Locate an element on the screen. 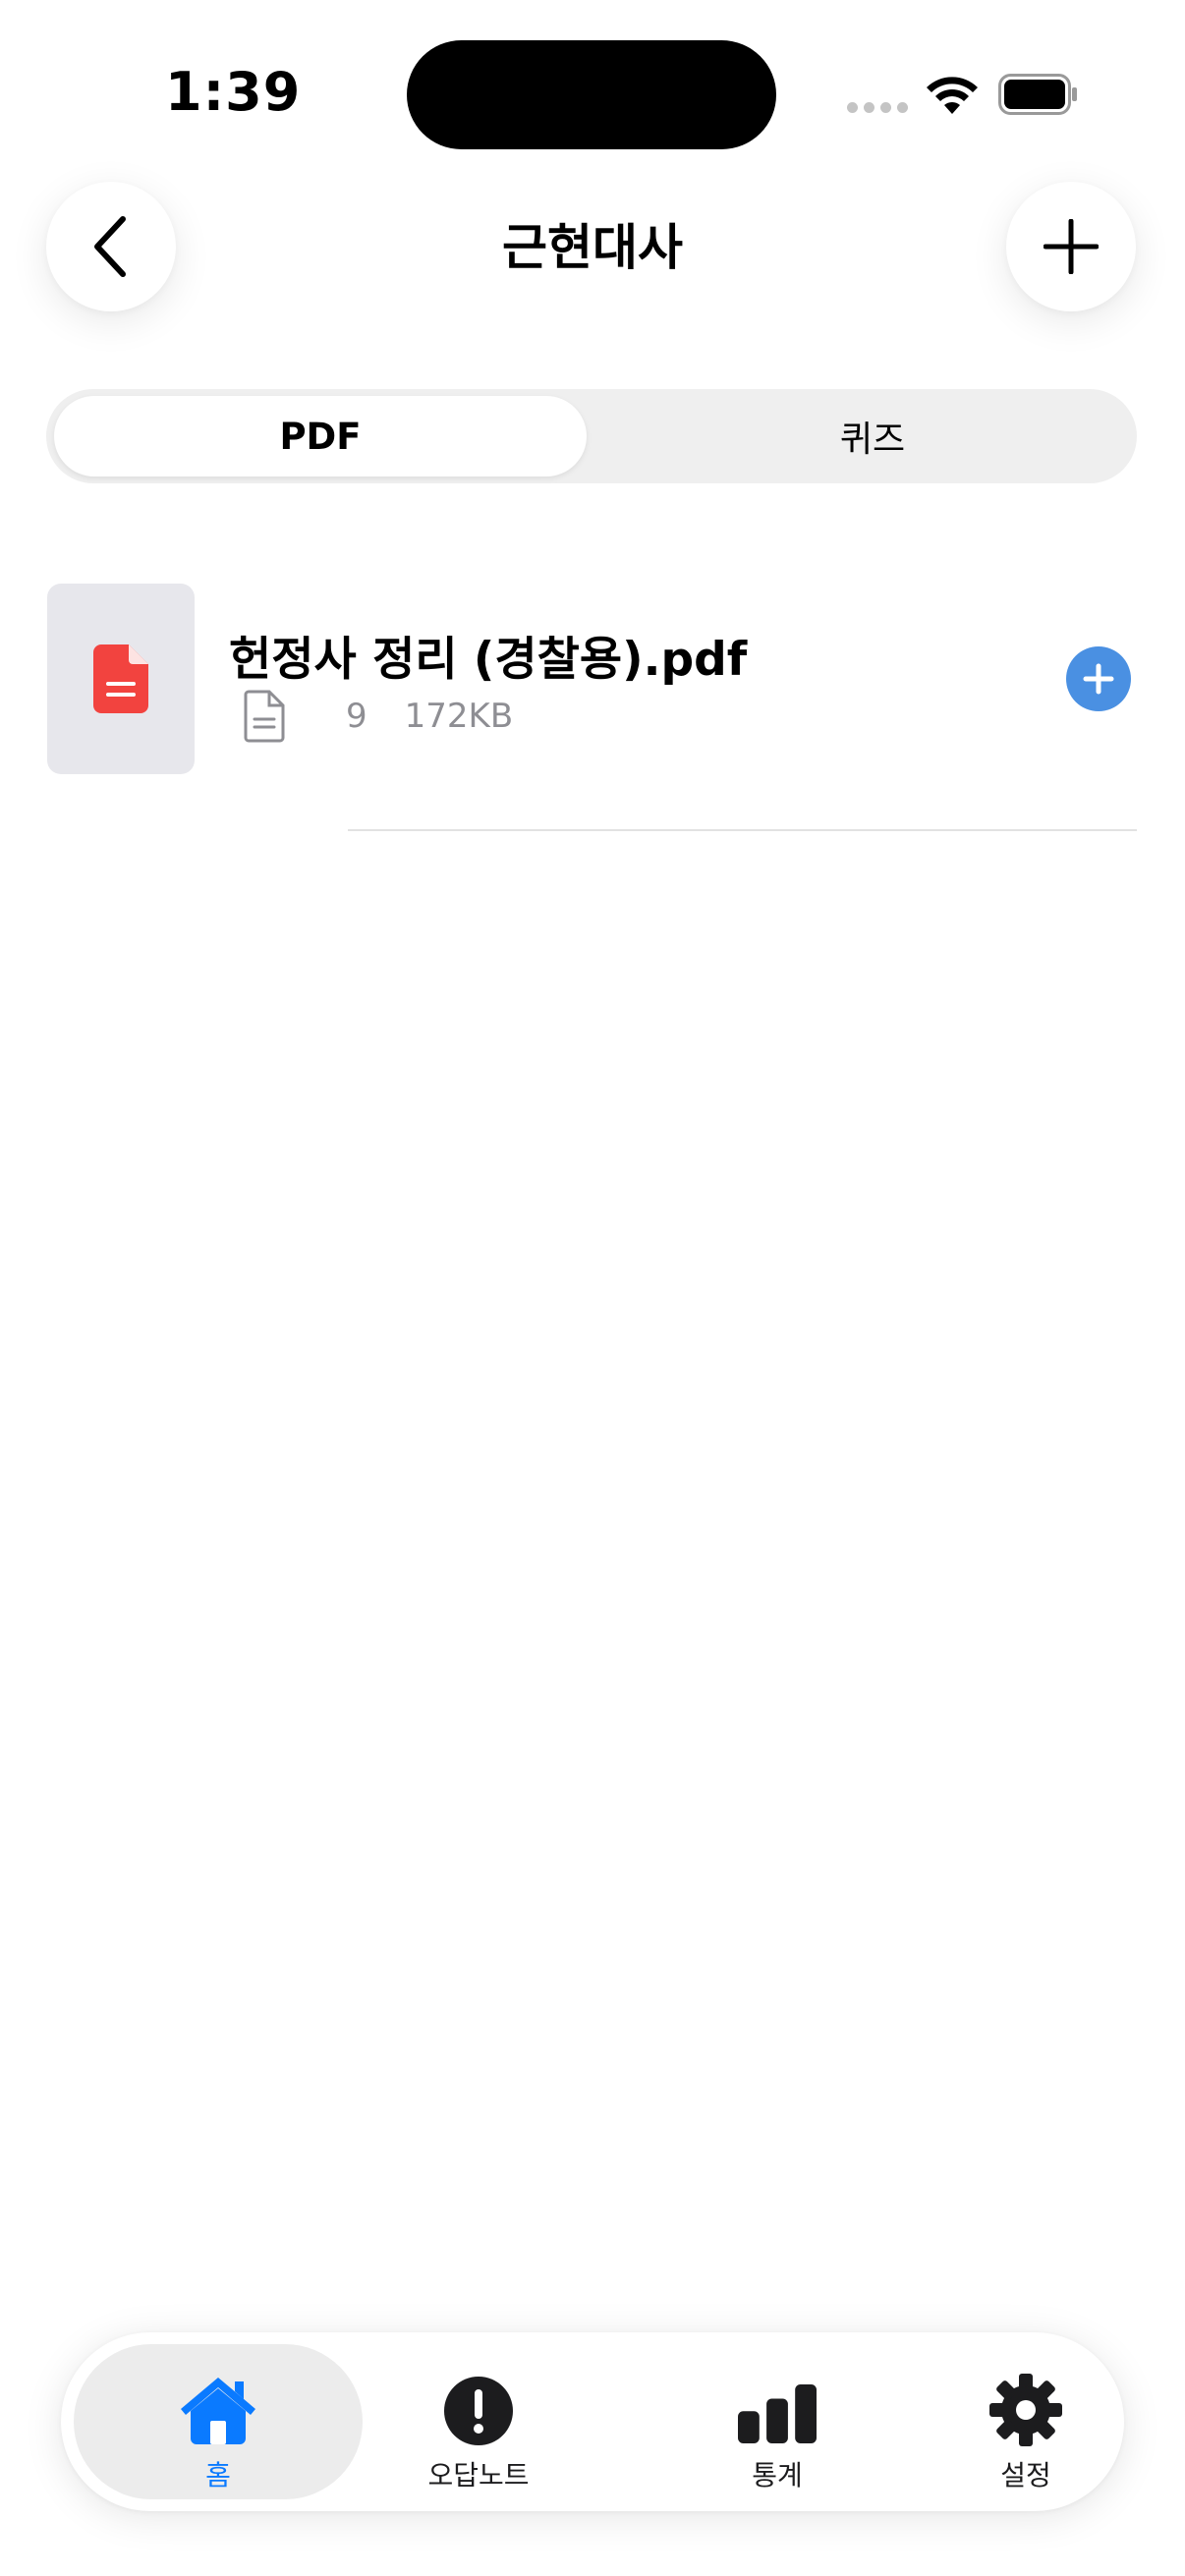 The height and width of the screenshot is (2576, 1185). tab-settings: 설정 is located at coordinates (1026, 2421).